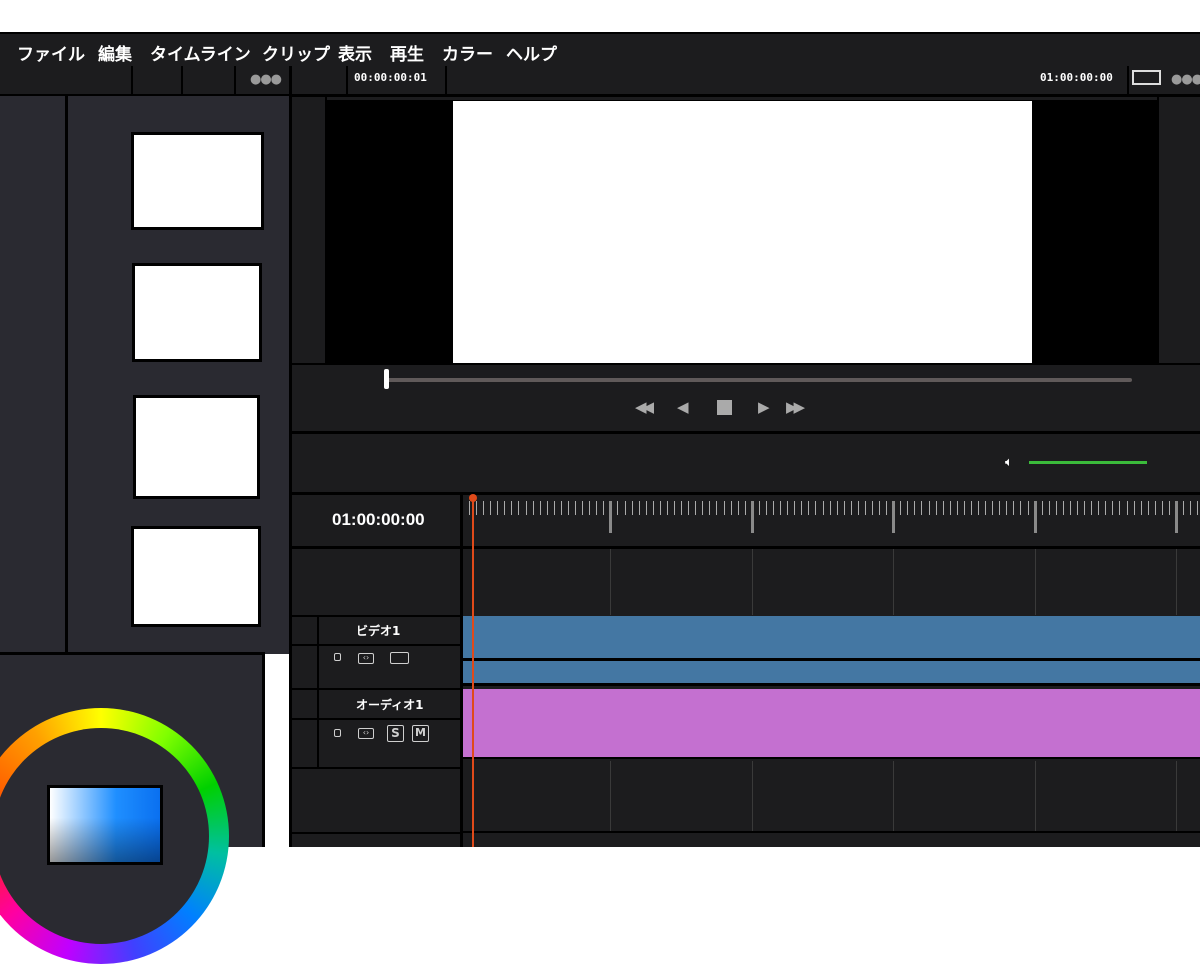  Describe the element at coordinates (600, 49) in the screenshot. I see `menu-bar: ファイル 編集 タイムライン クリップ 表示 再生 カラー ヘルプ` at that location.